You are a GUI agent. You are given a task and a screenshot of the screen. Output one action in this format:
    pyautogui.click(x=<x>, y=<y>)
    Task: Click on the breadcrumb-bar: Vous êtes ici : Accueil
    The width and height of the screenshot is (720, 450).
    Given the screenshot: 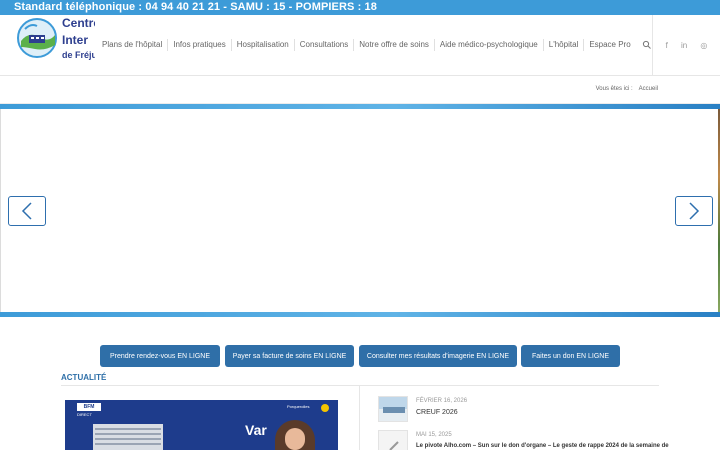 What is the action you would take?
    pyautogui.click(x=360, y=90)
    